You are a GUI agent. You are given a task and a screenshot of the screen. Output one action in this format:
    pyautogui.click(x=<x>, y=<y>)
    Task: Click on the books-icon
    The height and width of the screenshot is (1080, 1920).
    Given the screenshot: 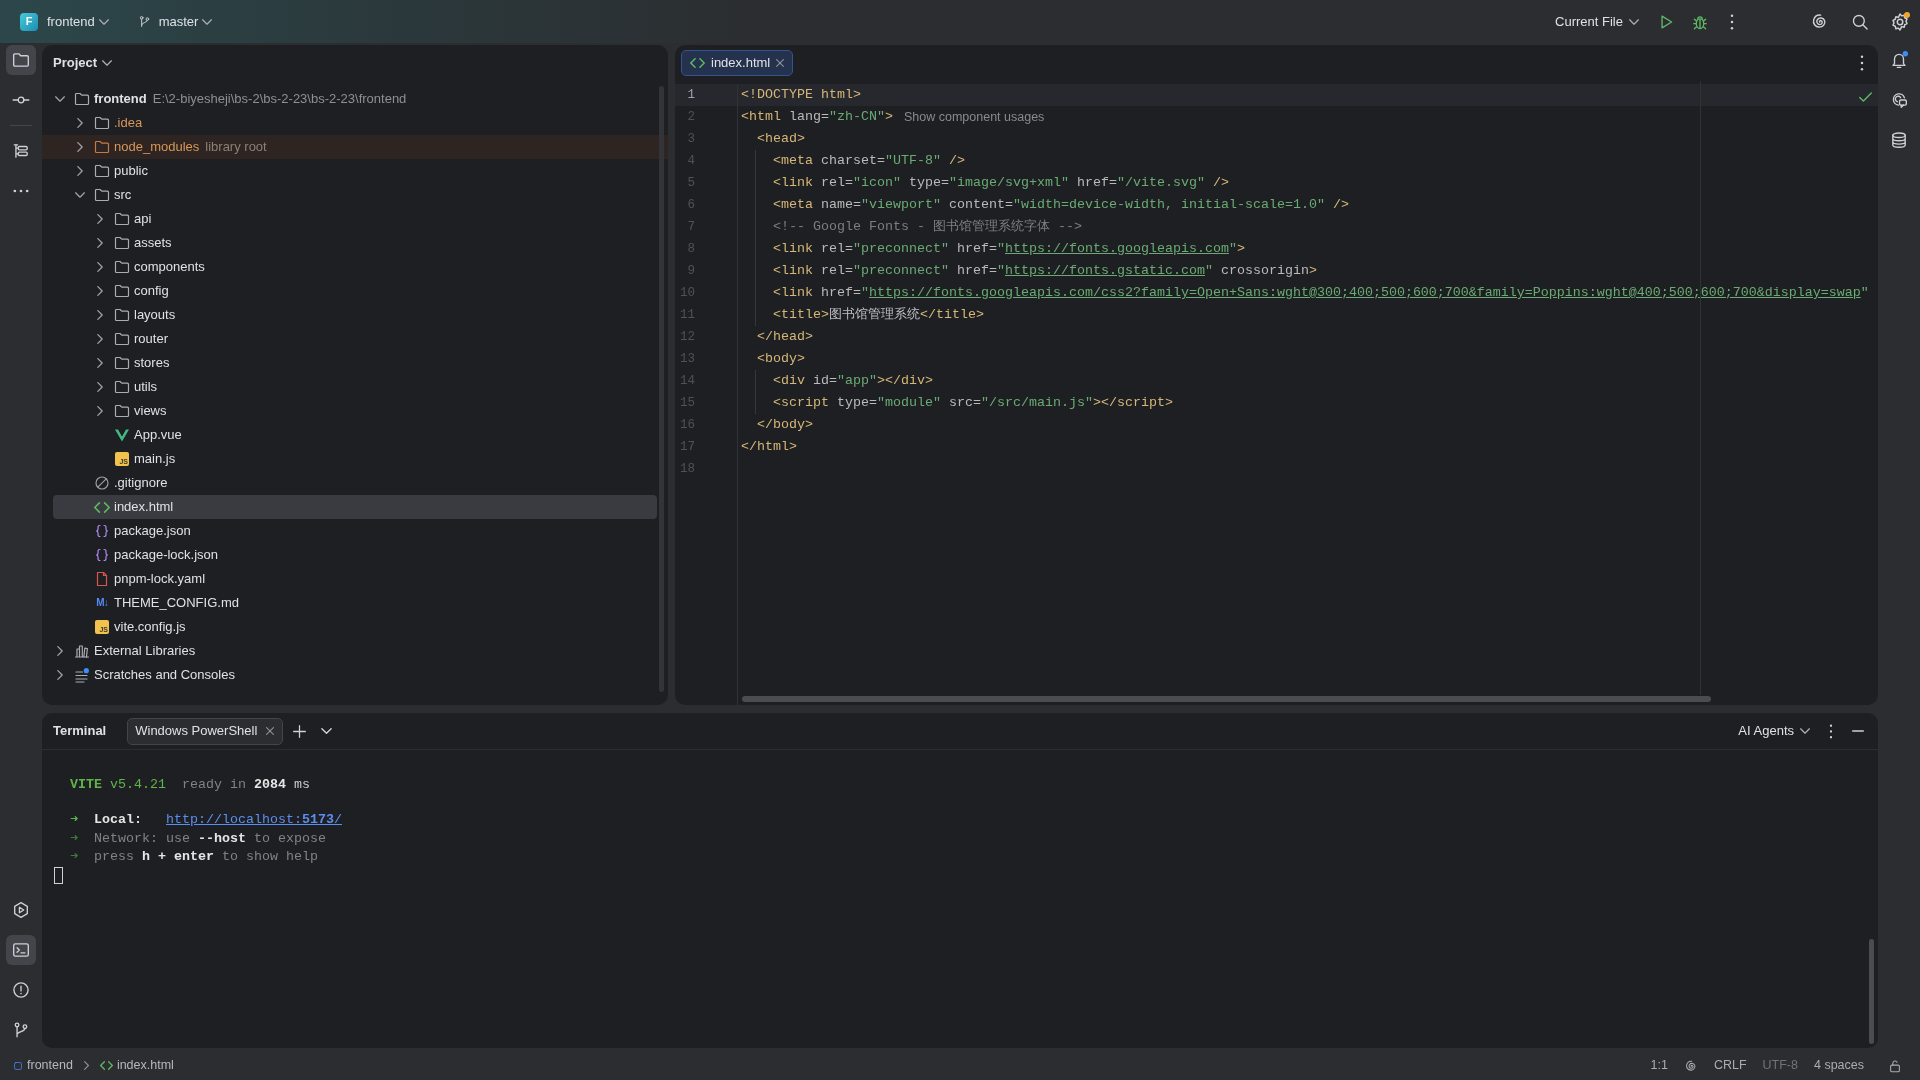 What is the action you would take?
    pyautogui.click(x=82, y=651)
    